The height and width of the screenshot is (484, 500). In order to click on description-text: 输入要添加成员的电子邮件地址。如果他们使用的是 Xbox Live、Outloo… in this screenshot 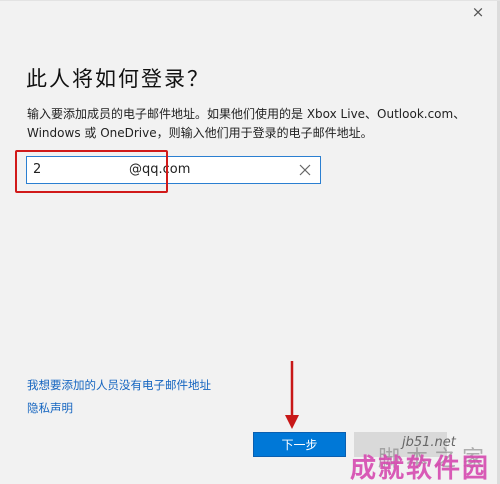, I will do `click(246, 123)`.